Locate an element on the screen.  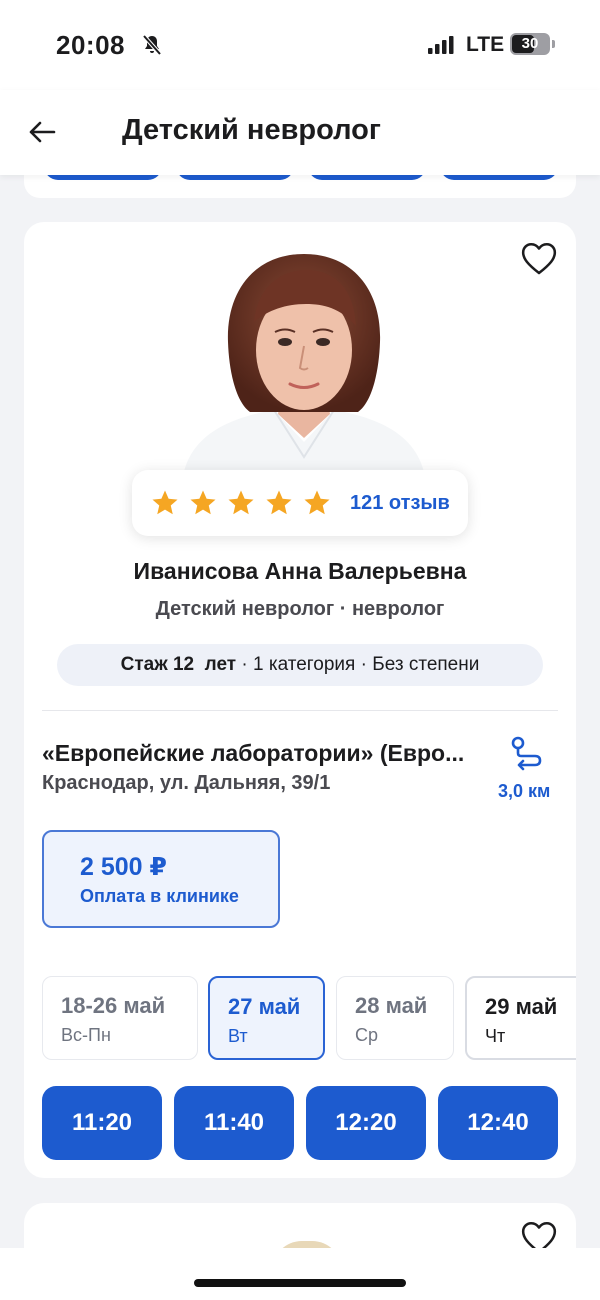
price-option: 2 500 ₽ Оплата в клинике is located at coordinates (161, 879).